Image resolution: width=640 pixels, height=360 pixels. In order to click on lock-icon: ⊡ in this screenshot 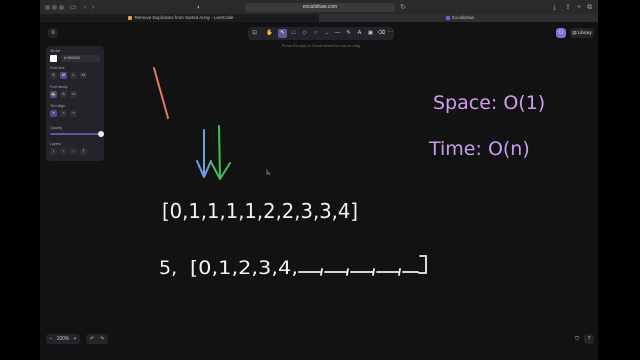, I will do `click(254, 33)`.